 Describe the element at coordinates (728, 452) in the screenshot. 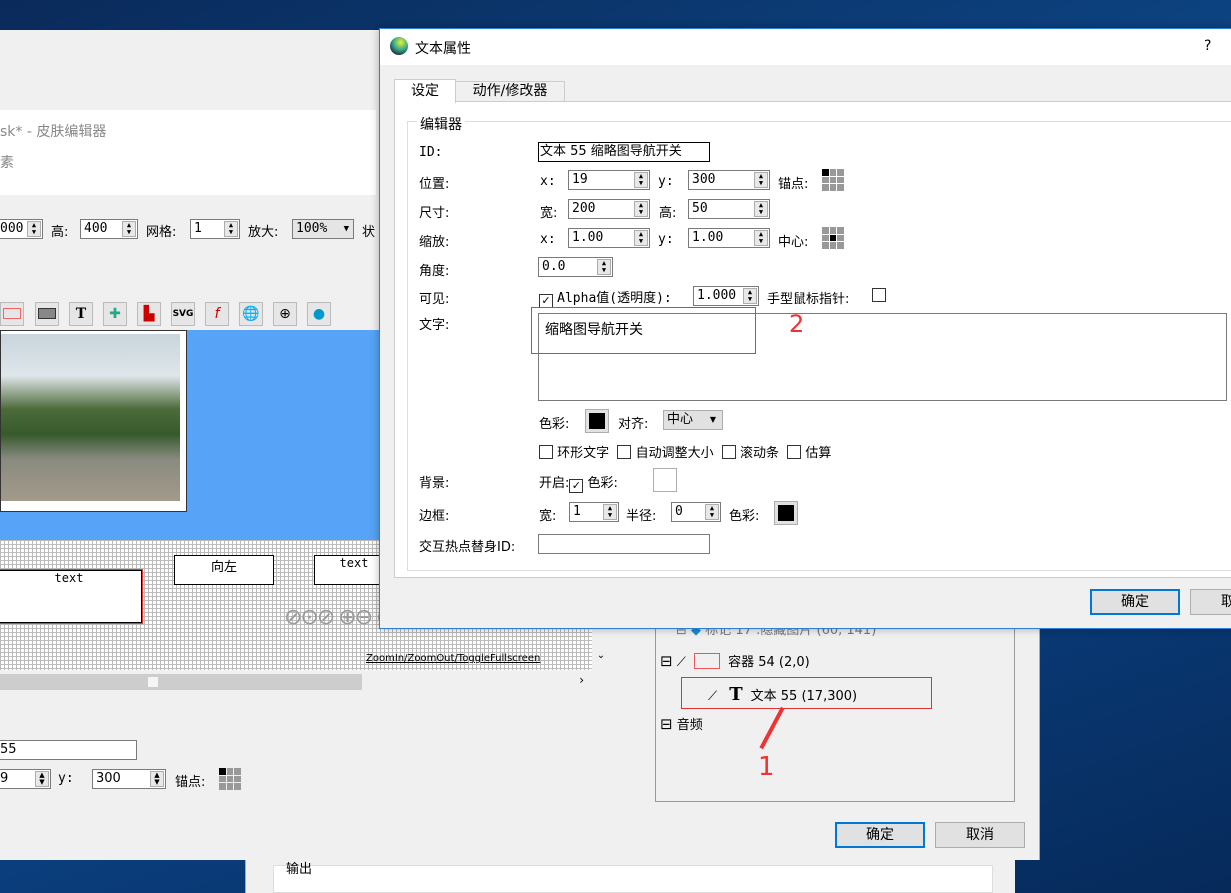

I see `scrollbar-checkbox` at that location.